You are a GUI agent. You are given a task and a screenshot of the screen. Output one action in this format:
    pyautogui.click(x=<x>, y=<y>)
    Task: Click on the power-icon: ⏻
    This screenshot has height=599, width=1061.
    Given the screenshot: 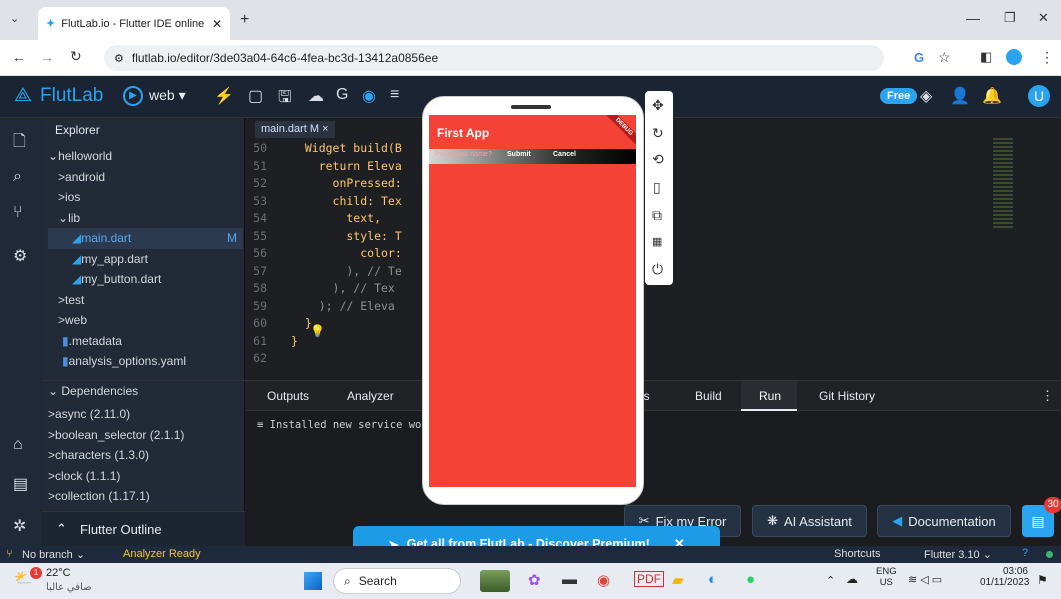 What is the action you would take?
    pyautogui.click(x=657, y=269)
    